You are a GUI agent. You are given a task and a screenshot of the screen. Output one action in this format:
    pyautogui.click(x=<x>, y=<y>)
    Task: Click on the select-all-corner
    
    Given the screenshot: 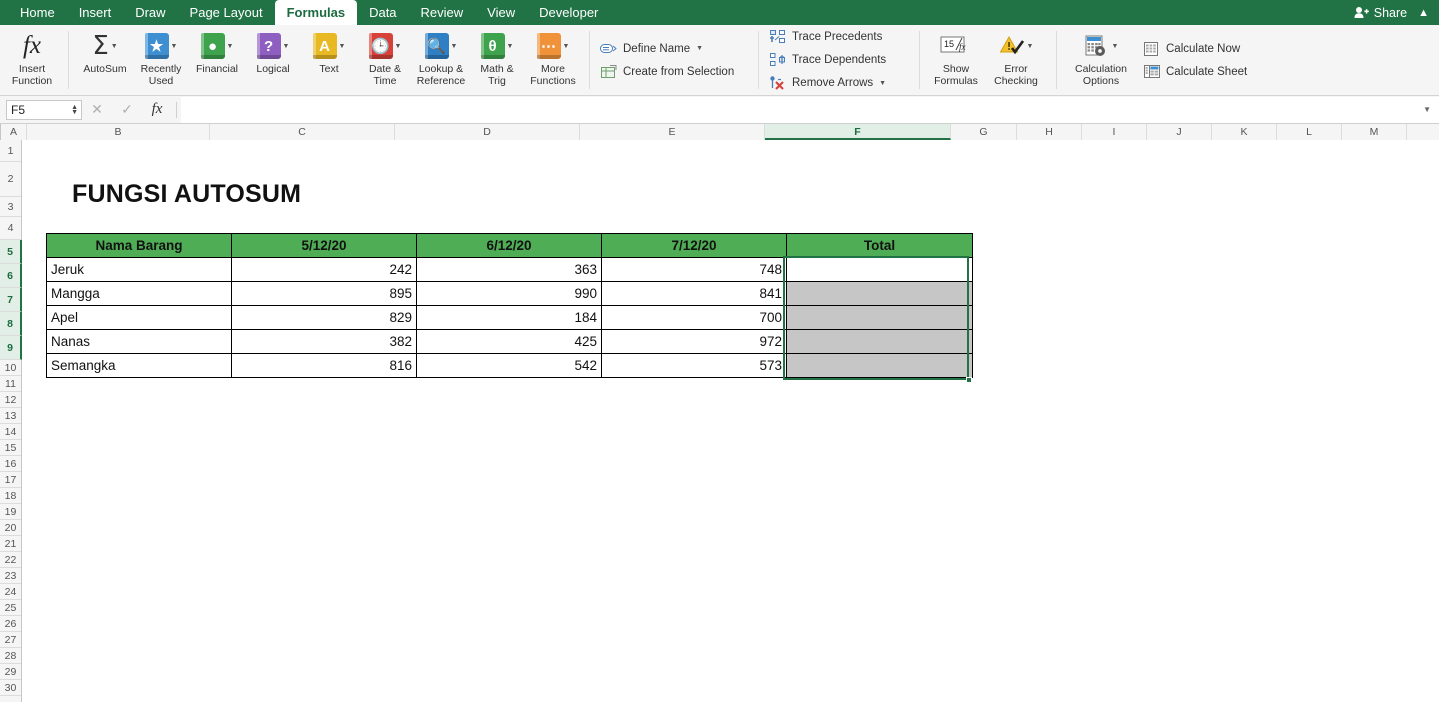 What is the action you would take?
    pyautogui.click(x=0, y=132)
    